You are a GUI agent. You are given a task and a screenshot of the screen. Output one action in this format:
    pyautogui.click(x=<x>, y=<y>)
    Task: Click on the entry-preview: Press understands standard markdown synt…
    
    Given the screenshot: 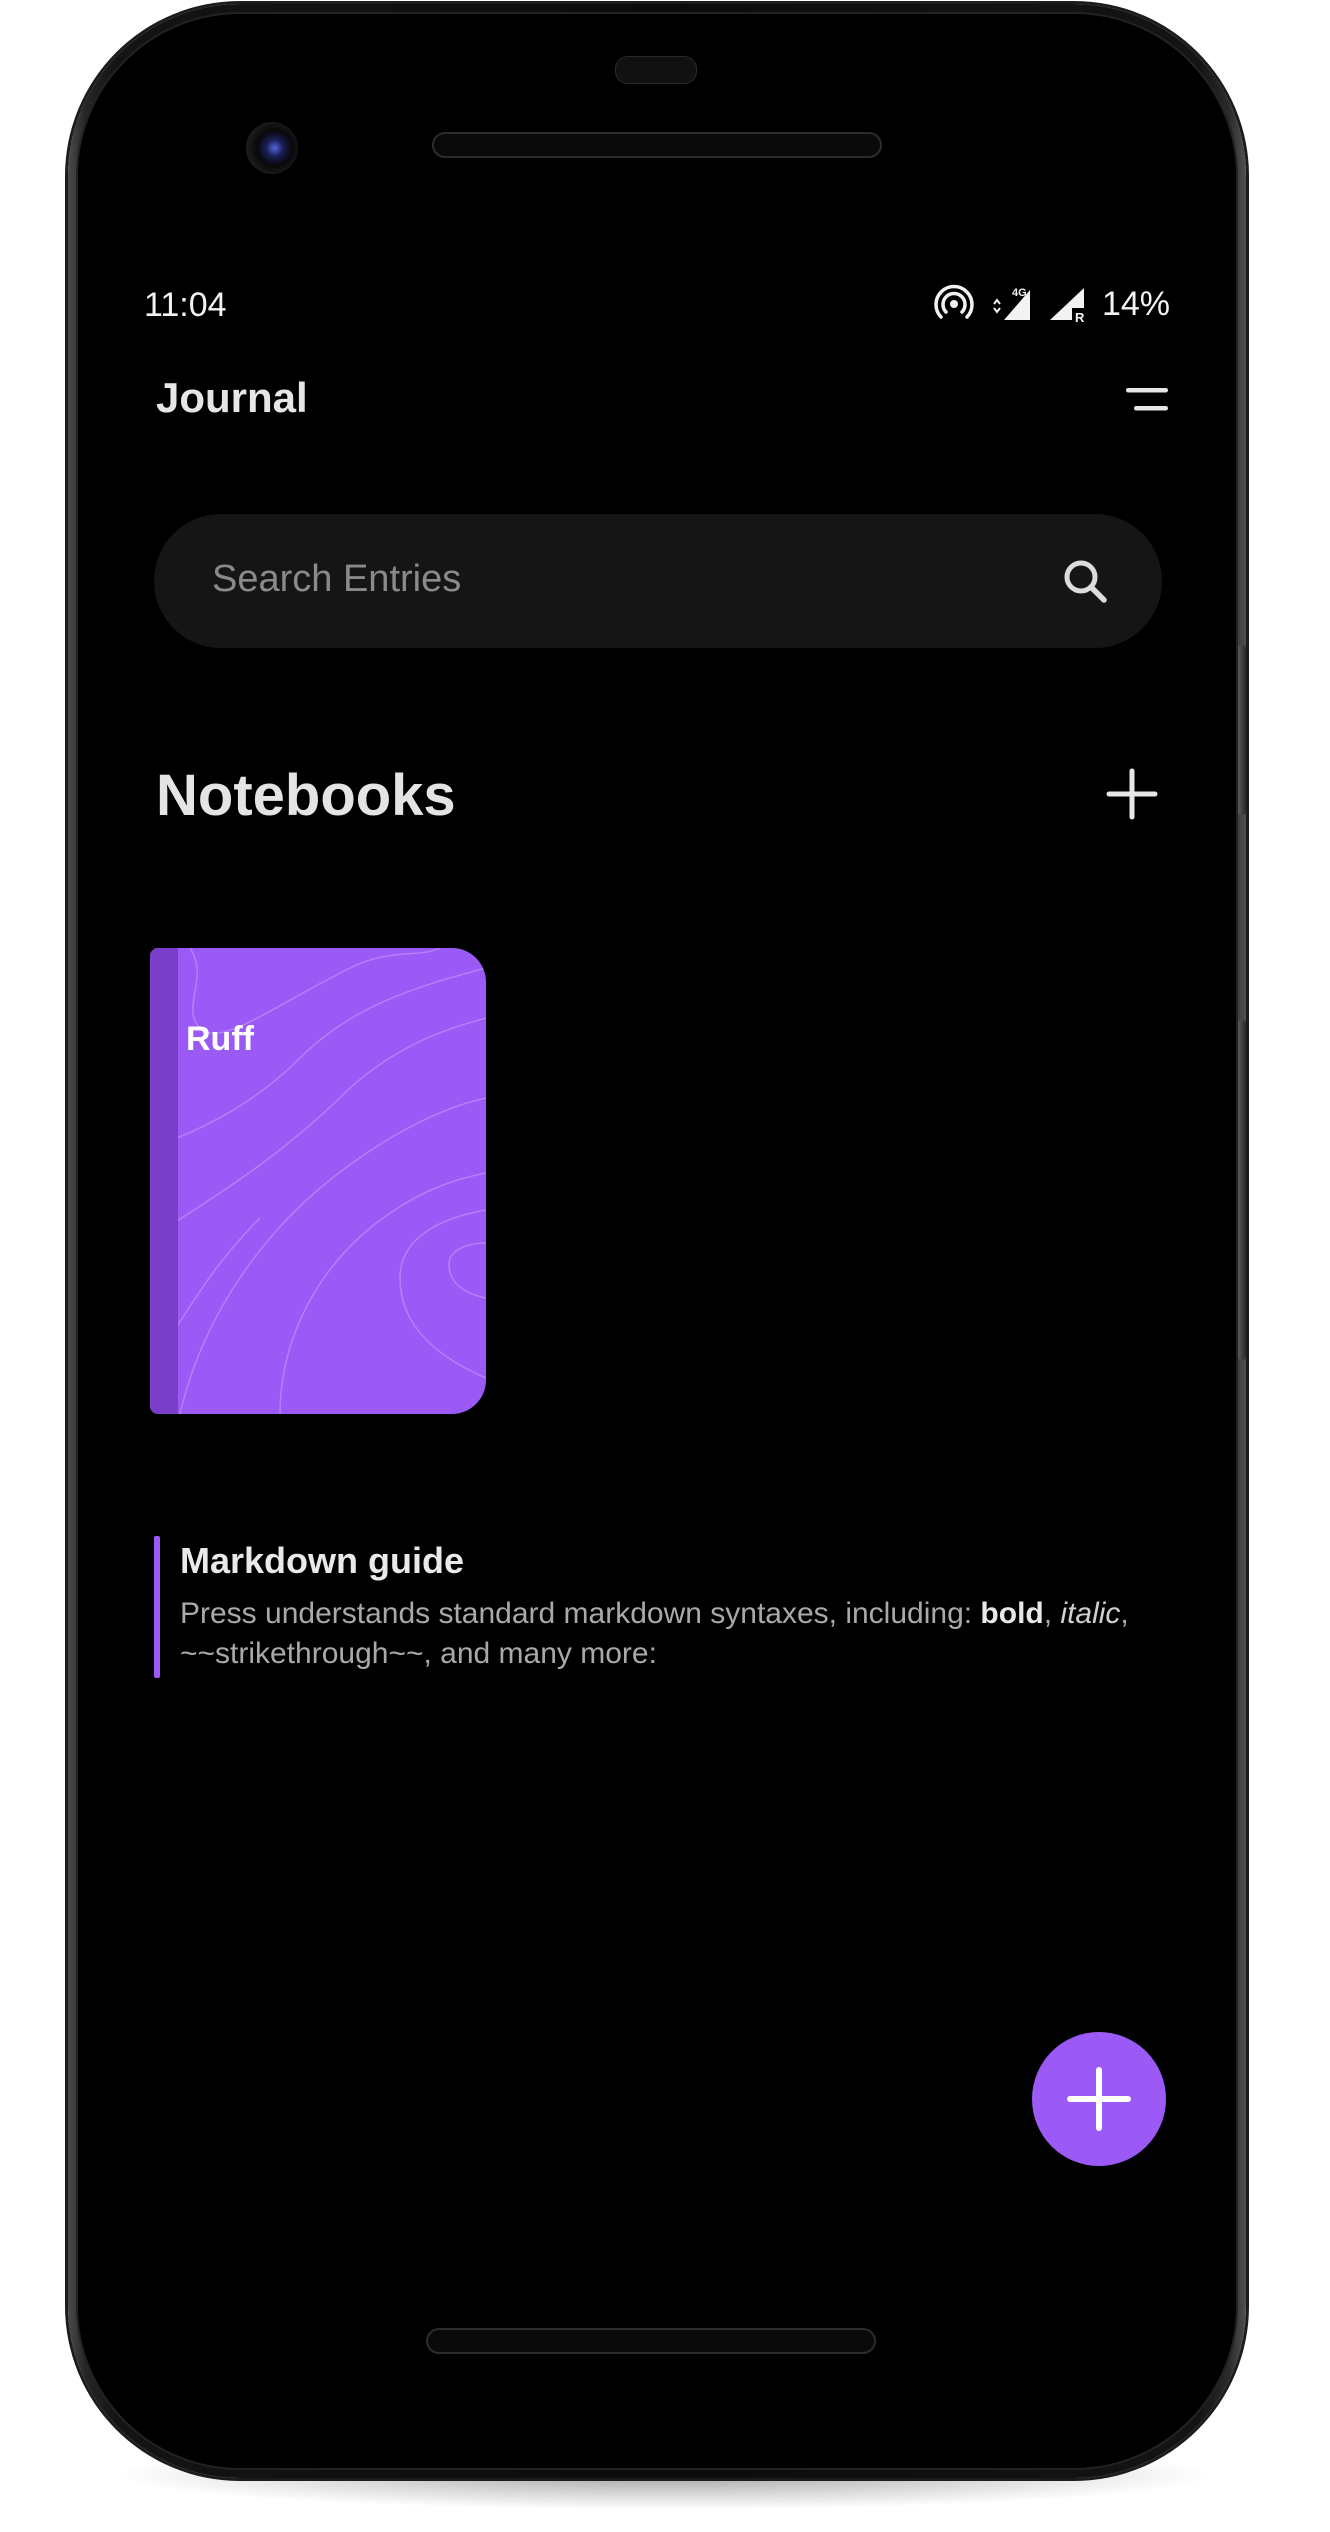 What is the action you would take?
    pyautogui.click(x=665, y=1634)
    